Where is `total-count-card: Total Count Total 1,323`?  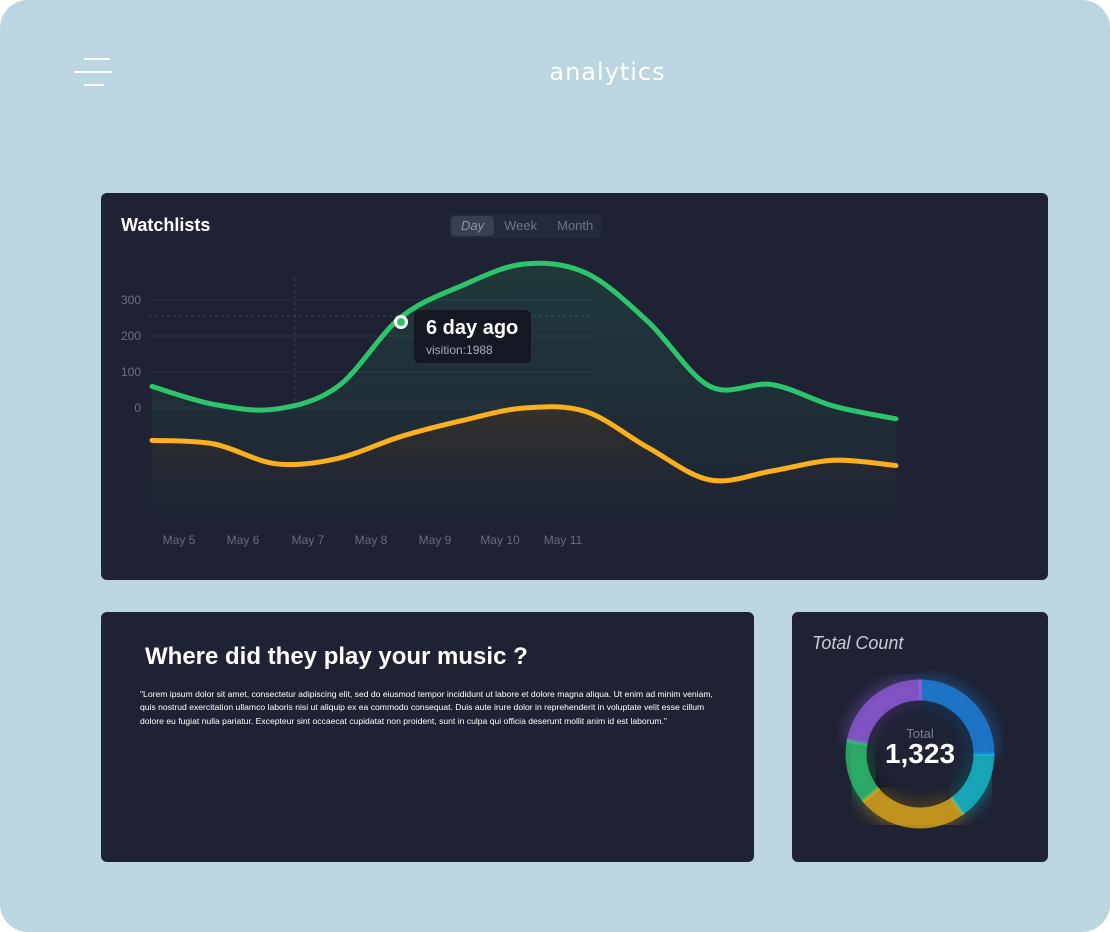 total-count-card: Total Count Total 1,323 is located at coordinates (920, 737).